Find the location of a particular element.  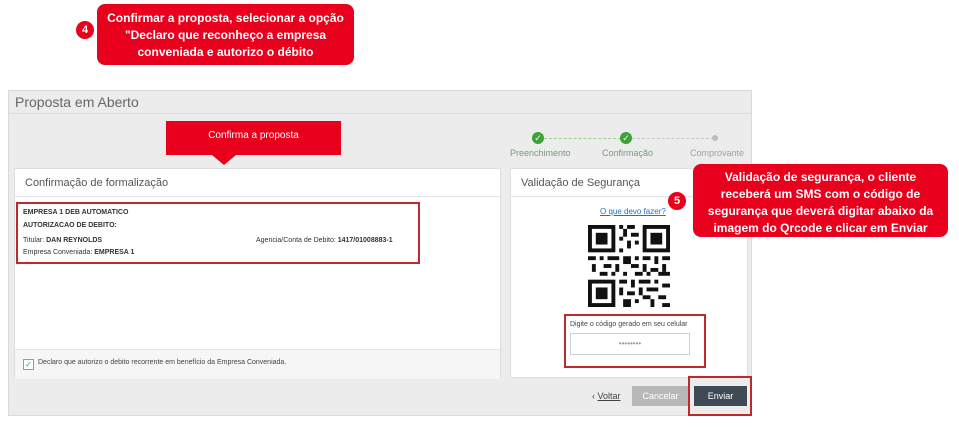

step-label-preenchimento: Preenchimento is located at coordinates (540, 153).